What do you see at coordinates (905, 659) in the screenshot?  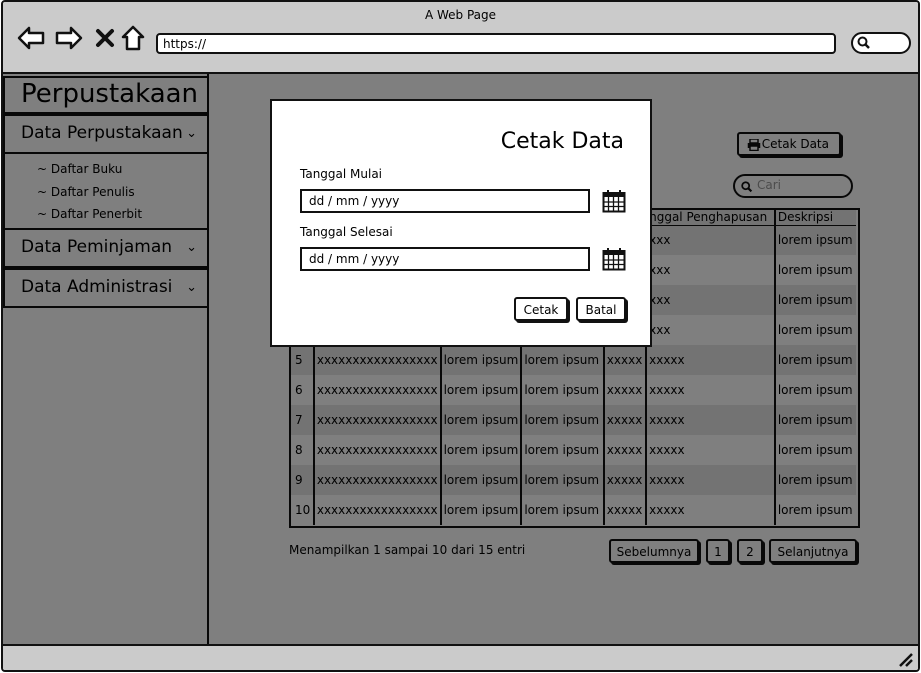 I see `resize-grip-icon` at bounding box center [905, 659].